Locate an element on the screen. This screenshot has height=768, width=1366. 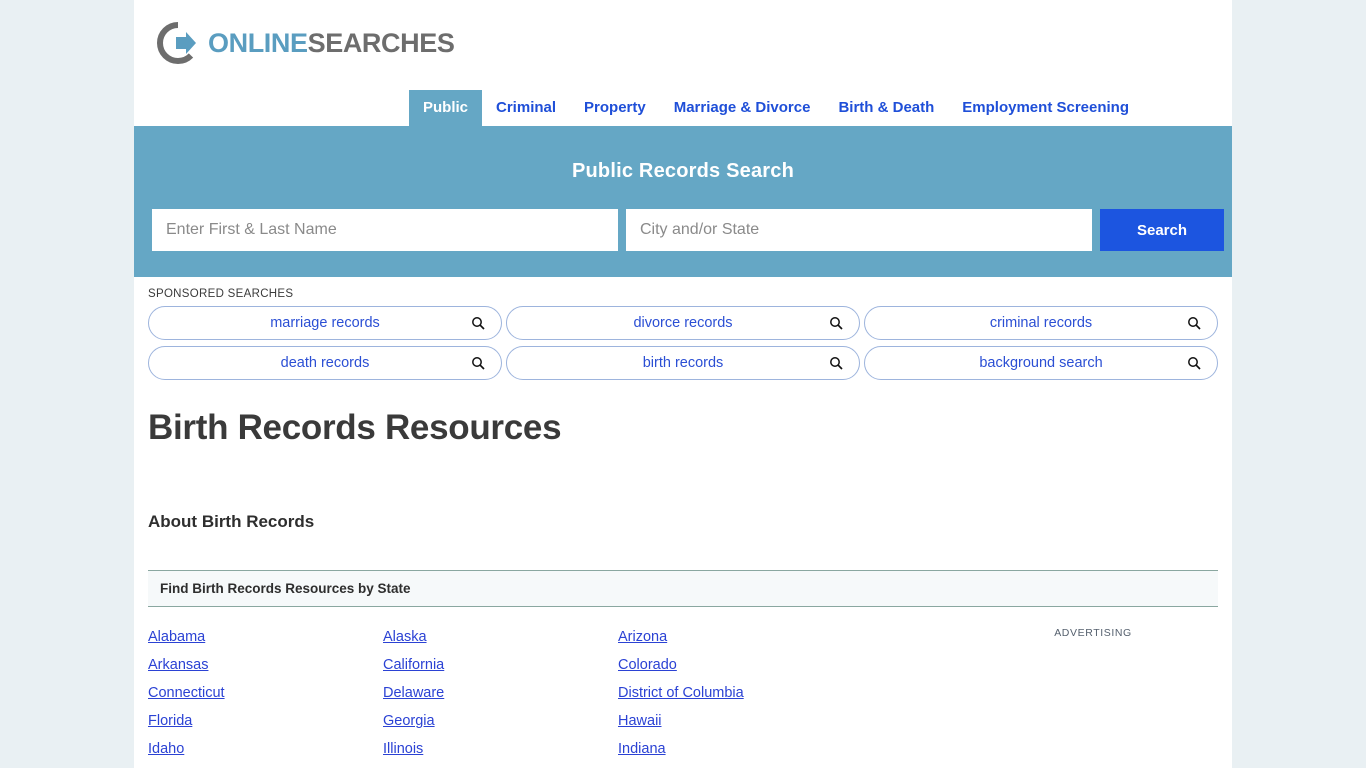
sponsored-pill-label: criminal records is located at coordinates (1041, 323).